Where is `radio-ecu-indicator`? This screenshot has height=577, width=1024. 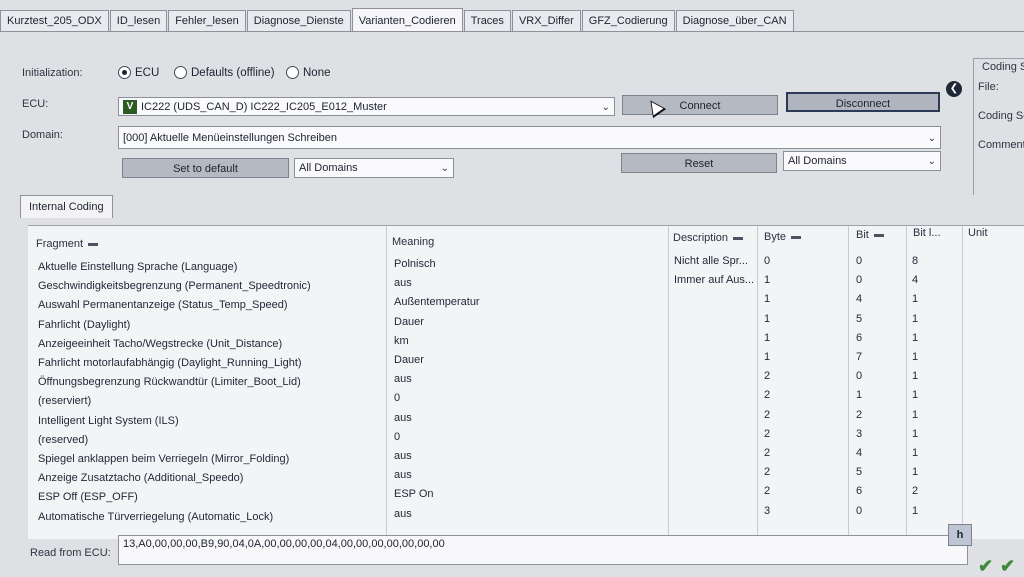 radio-ecu-indicator is located at coordinates (124, 72).